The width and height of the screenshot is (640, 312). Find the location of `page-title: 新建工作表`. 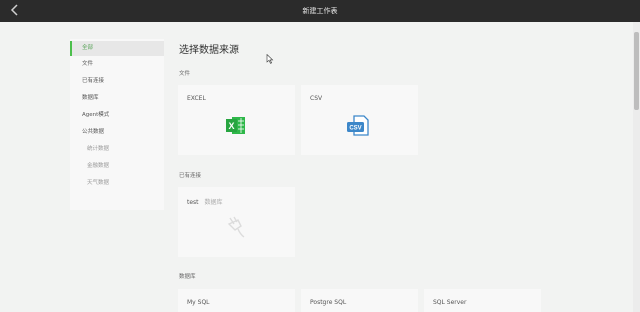

page-title: 新建工作表 is located at coordinates (320, 11).